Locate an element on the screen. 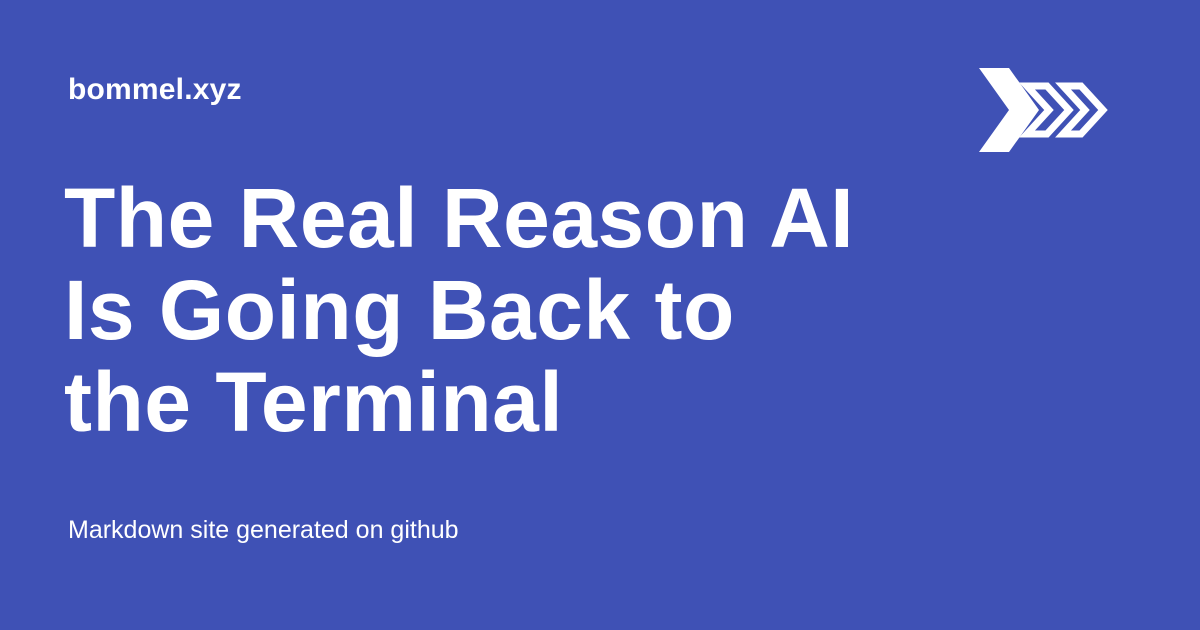 Image resolution: width=1200 pixels, height=630 pixels. triple-chevron-right-icon is located at coordinates (1043, 110).